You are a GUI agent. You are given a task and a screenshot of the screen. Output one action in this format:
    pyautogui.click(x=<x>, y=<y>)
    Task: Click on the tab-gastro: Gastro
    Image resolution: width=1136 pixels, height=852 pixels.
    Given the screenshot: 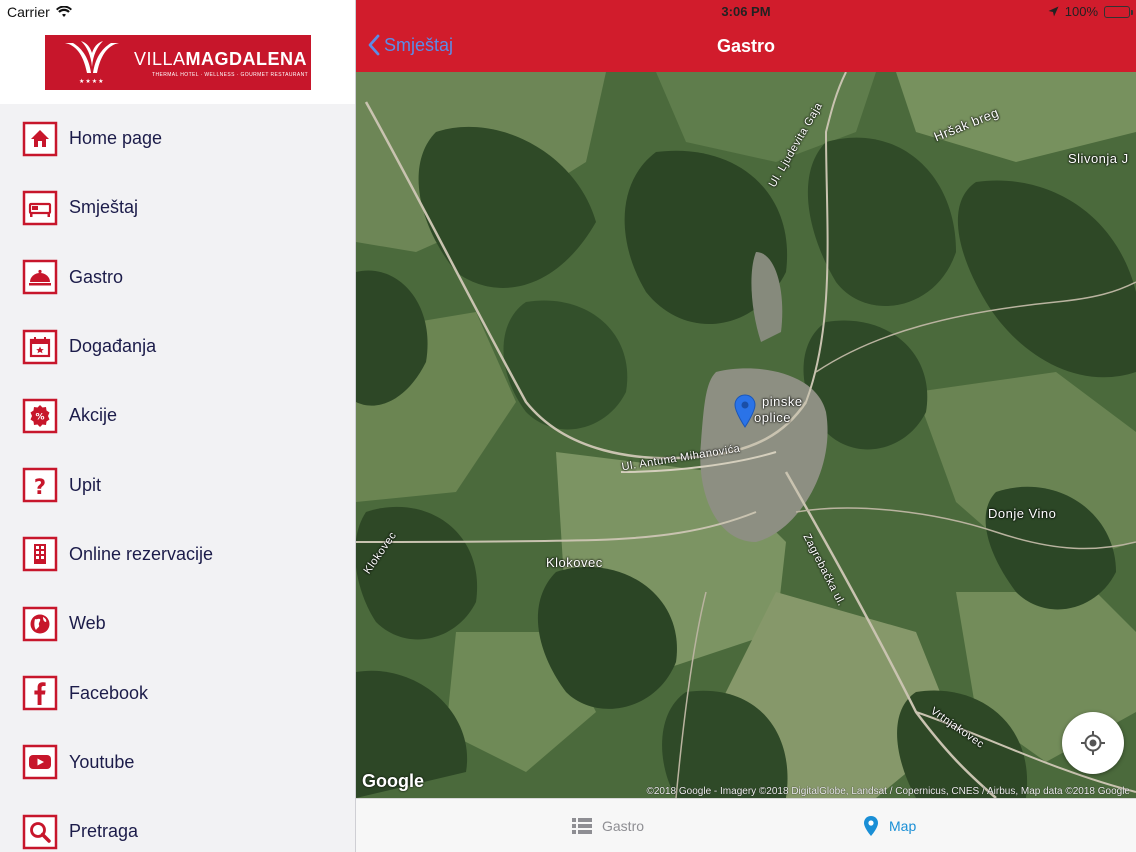 What is the action you would take?
    pyautogui.click(x=608, y=825)
    